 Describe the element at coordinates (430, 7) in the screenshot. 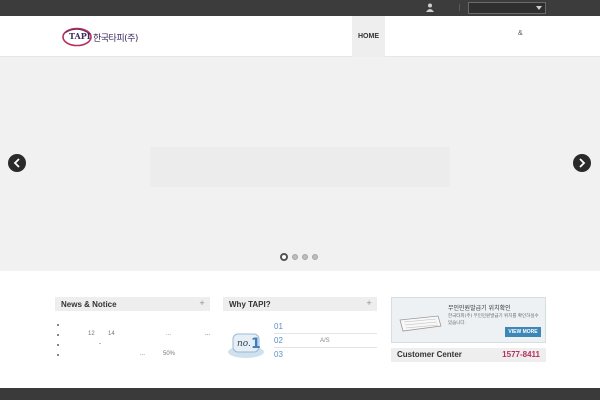

I see `user-icon` at that location.